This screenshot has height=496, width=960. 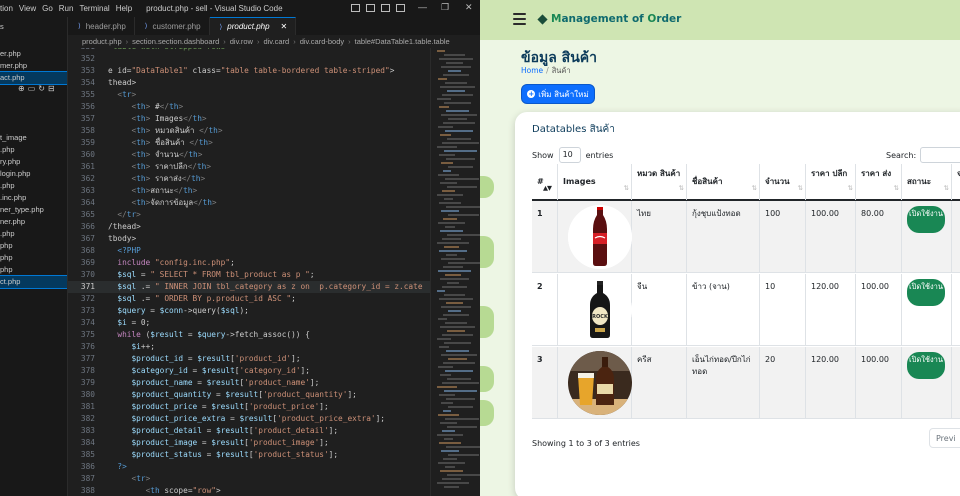 I want to click on breadcrumb-segment: section.section.dashboard, so click(x=175, y=41).